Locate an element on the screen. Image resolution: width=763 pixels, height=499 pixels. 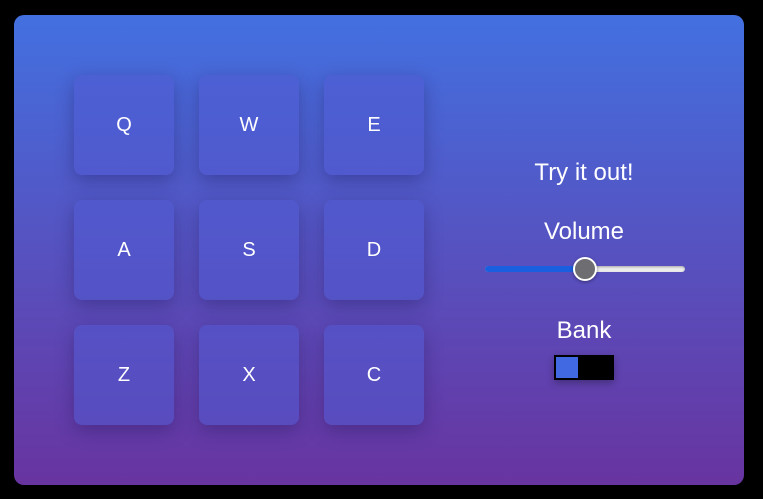
drum-pad-key-label: Q is located at coordinates (124, 124).